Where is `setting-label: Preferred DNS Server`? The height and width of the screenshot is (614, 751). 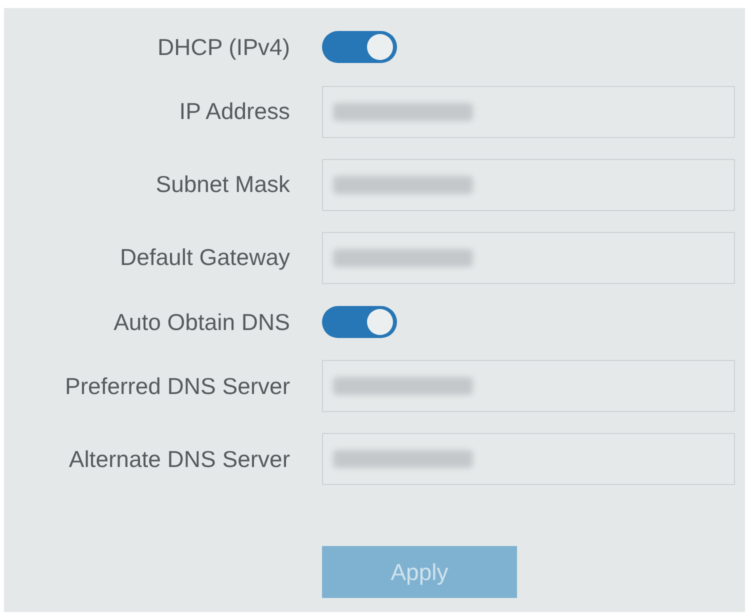
setting-label: Preferred DNS Server is located at coordinates (177, 386).